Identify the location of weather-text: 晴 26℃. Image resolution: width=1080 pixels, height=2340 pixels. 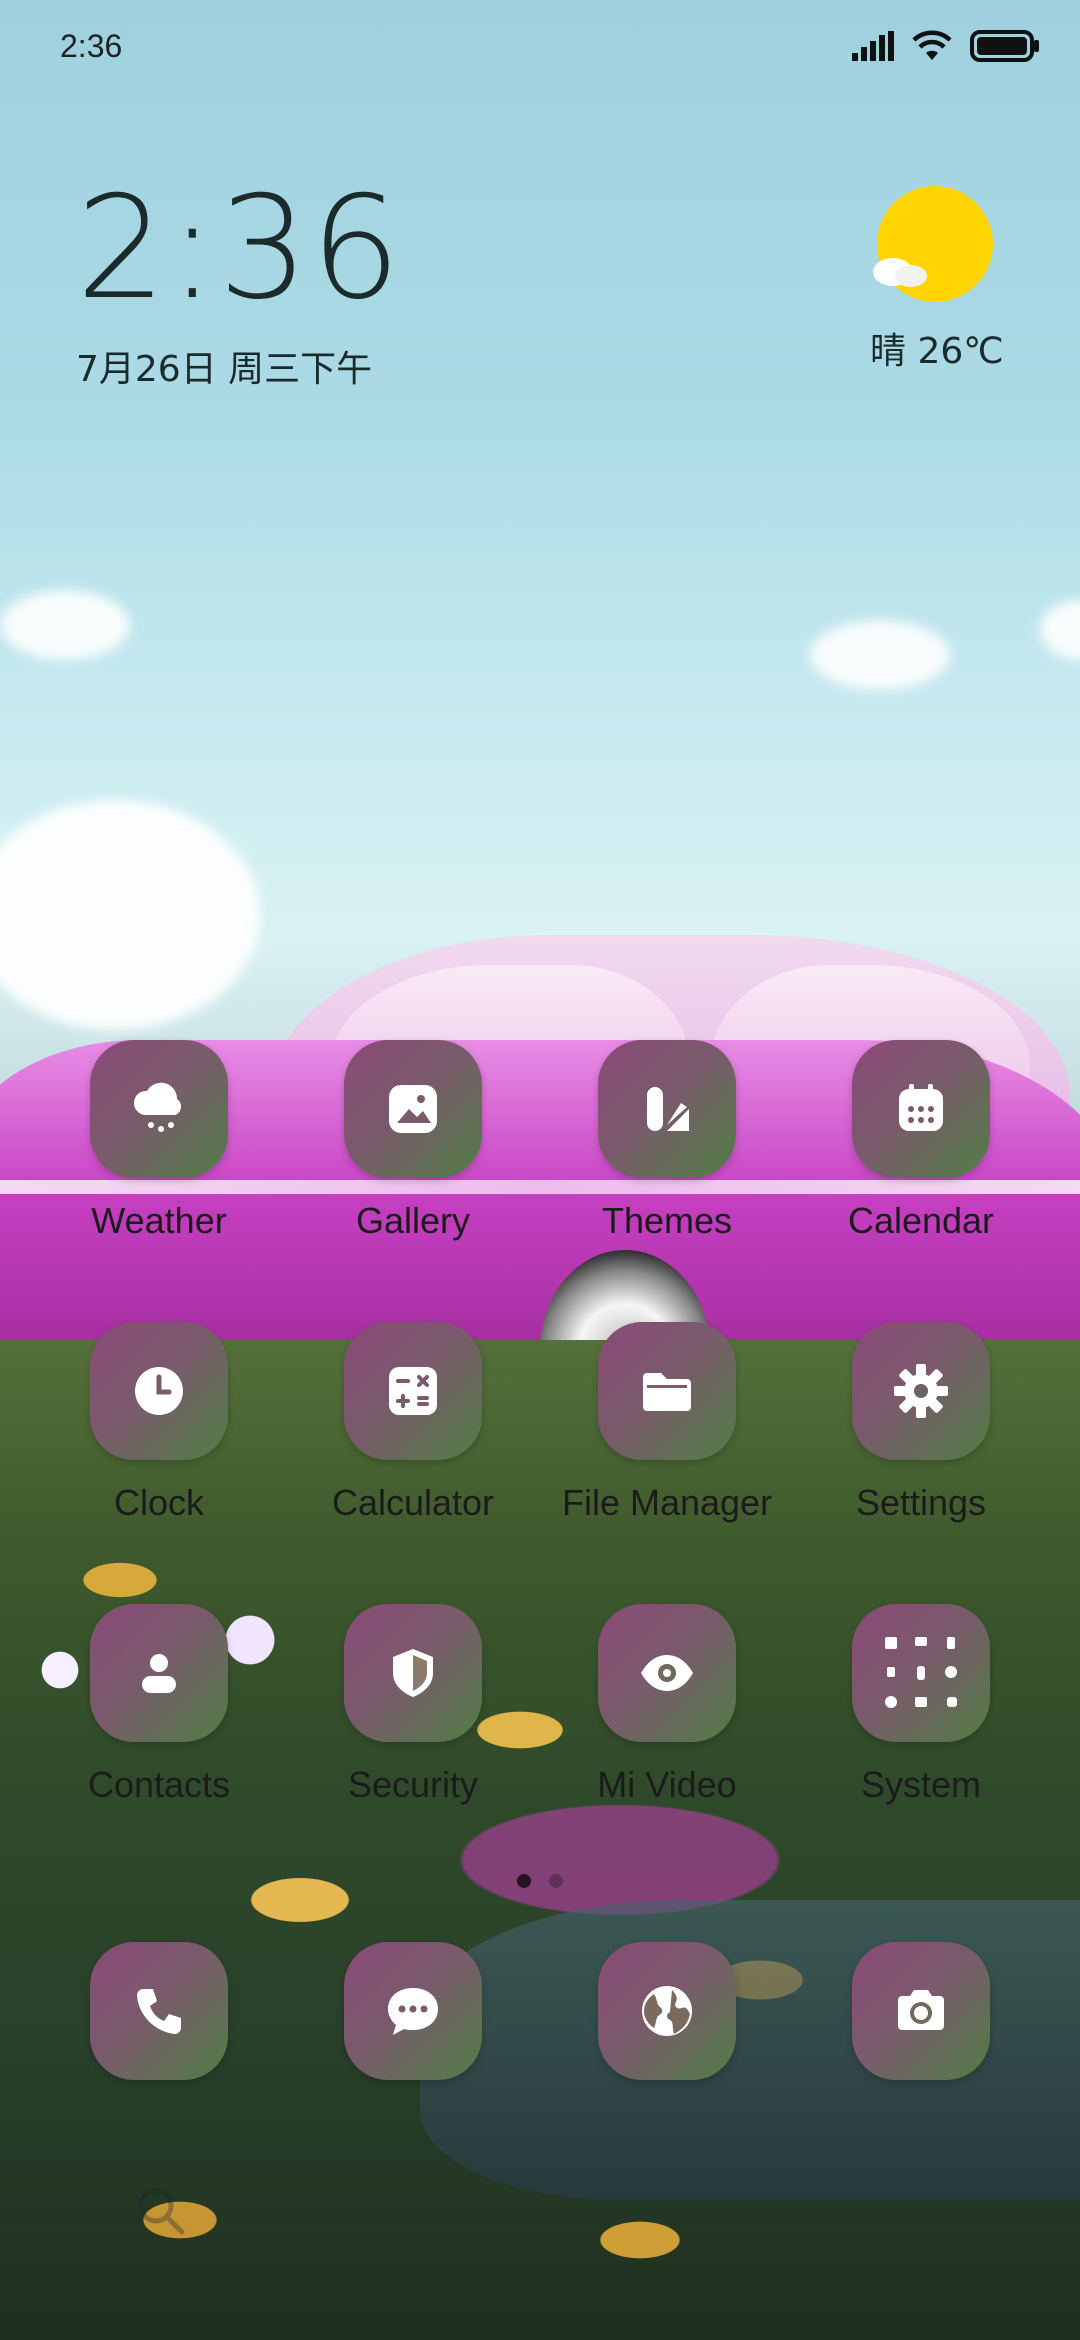
(937, 351).